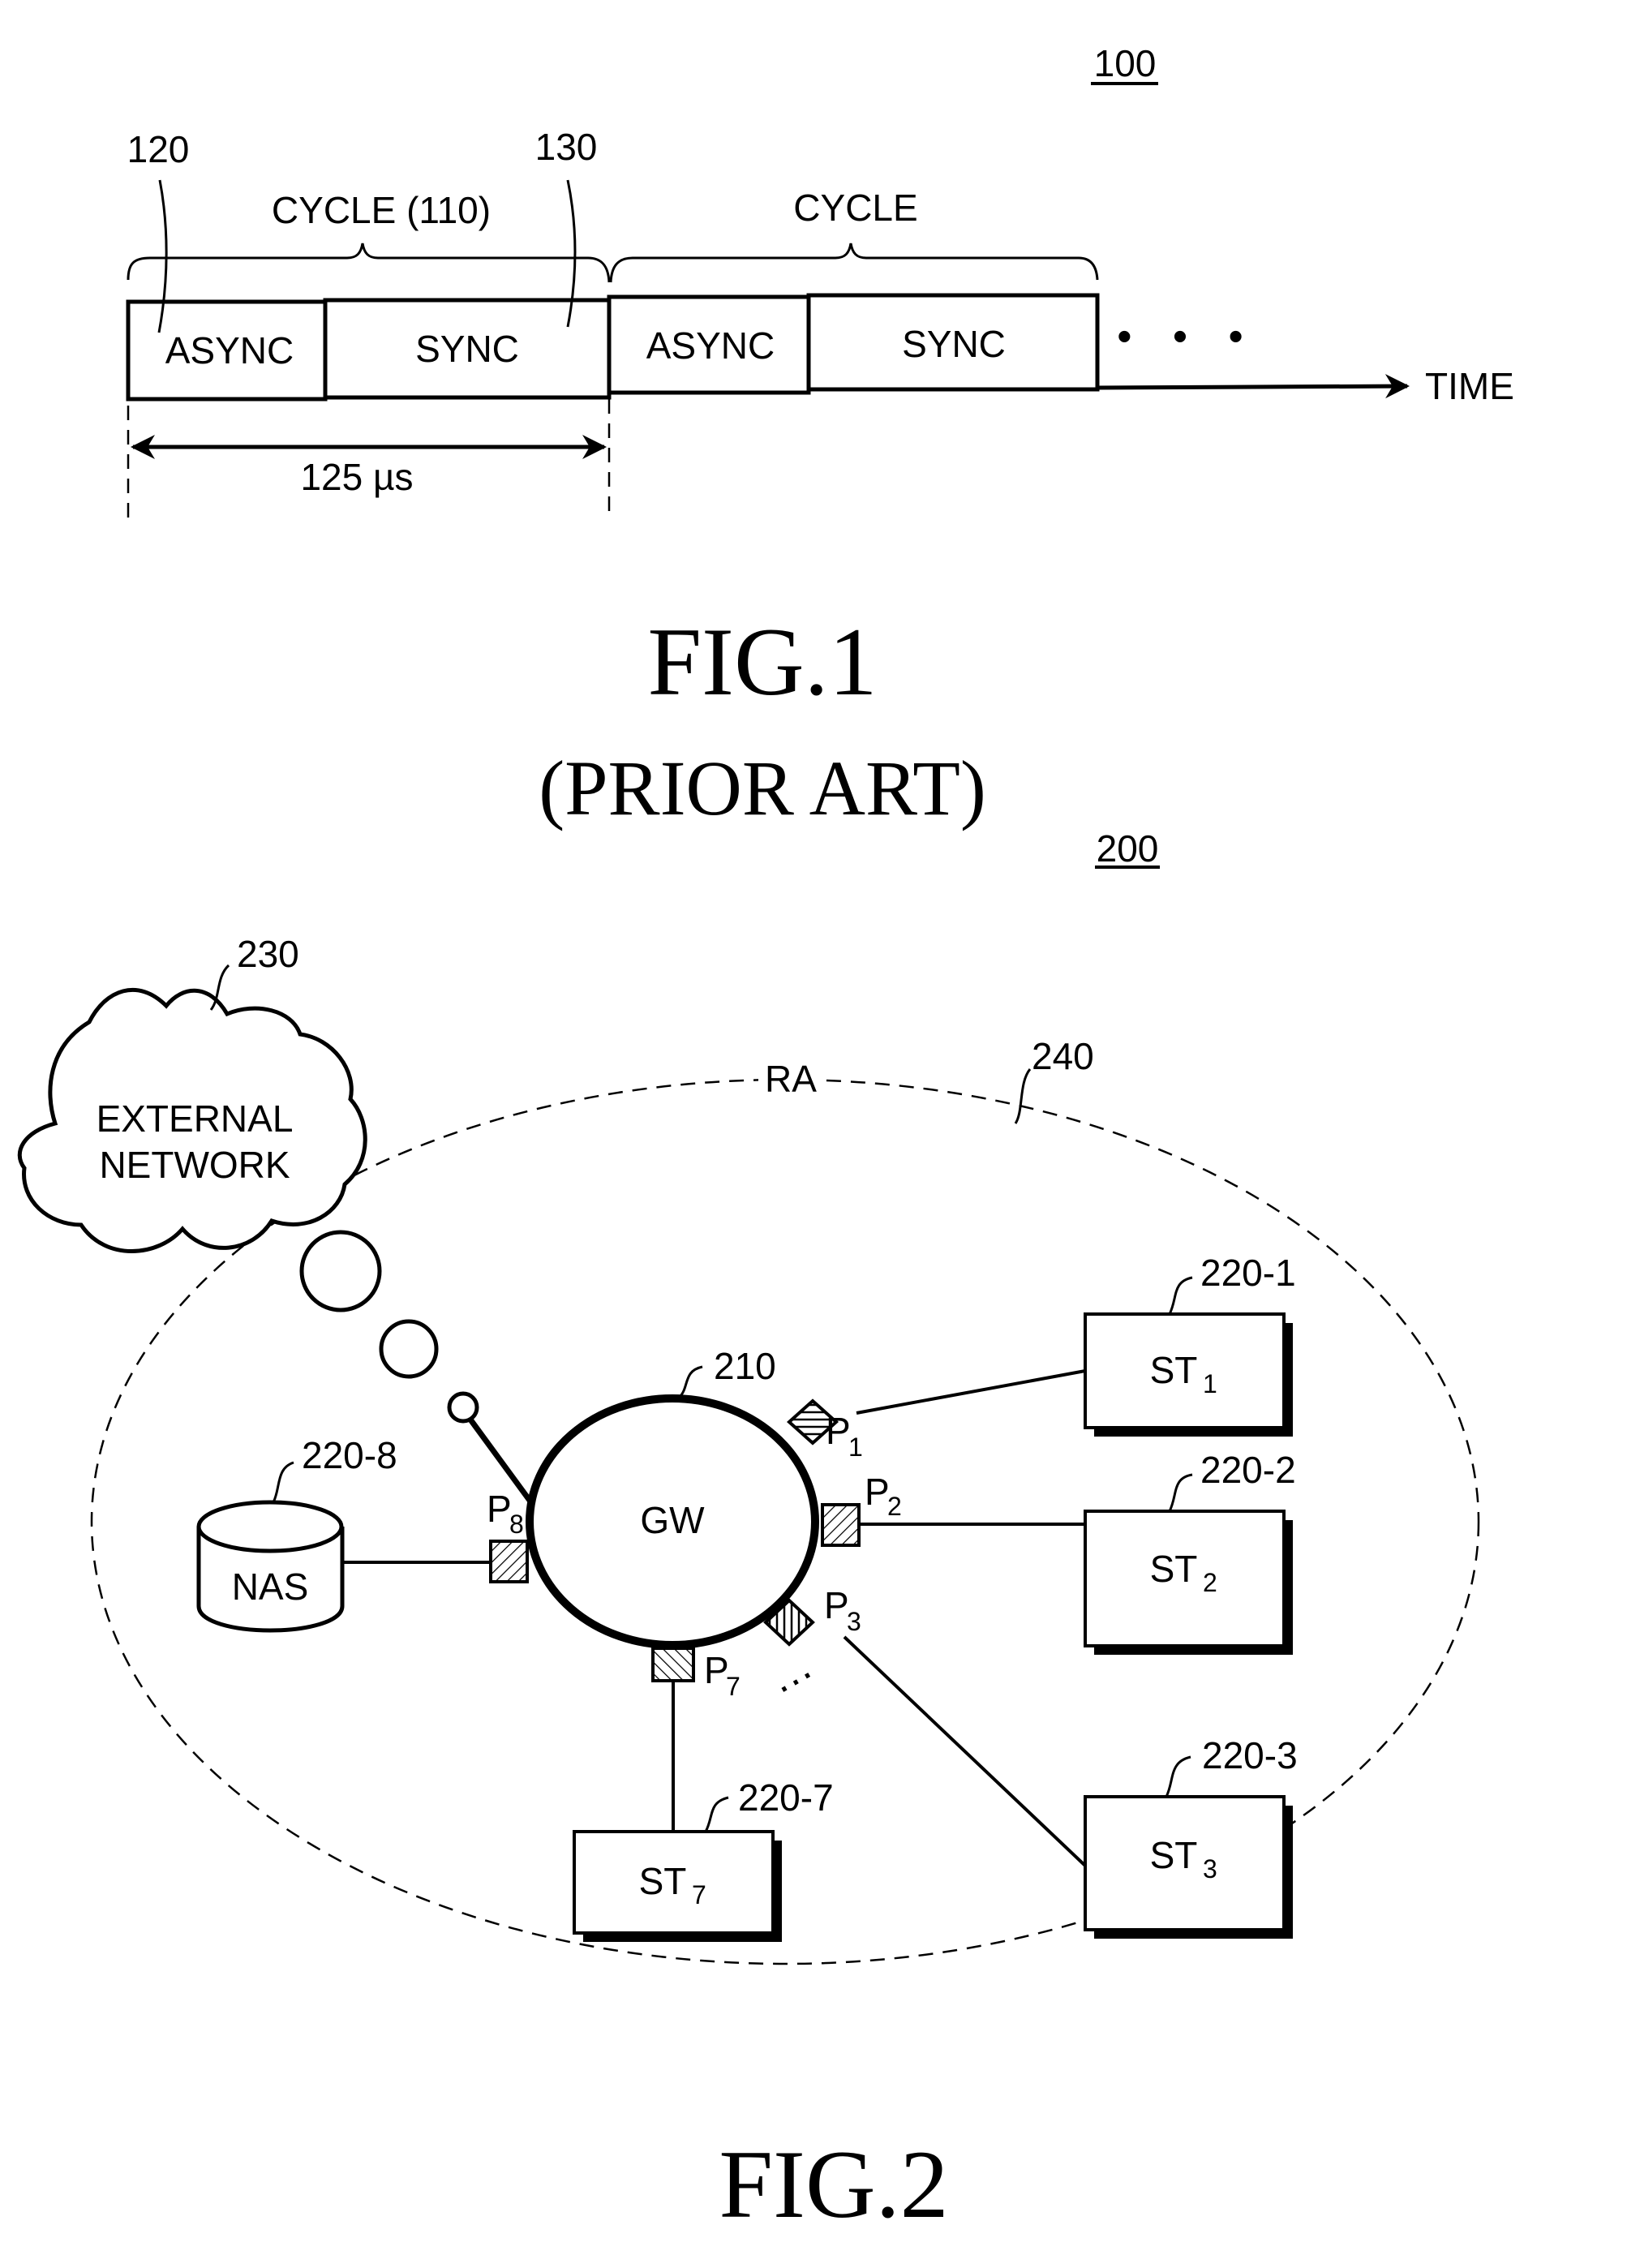  I want to click on time-axis-label: TIME, so click(1469, 386).